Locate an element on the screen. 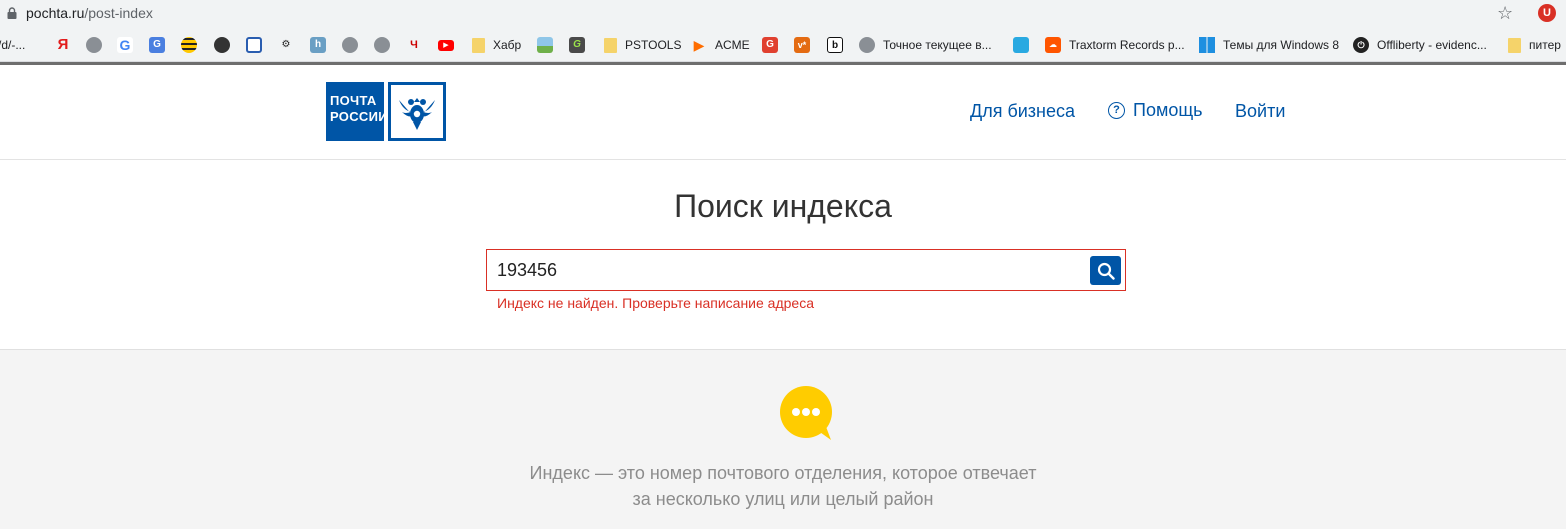 This screenshot has height=529, width=1566. bookmark-label: питер is located at coordinates (1545, 45).